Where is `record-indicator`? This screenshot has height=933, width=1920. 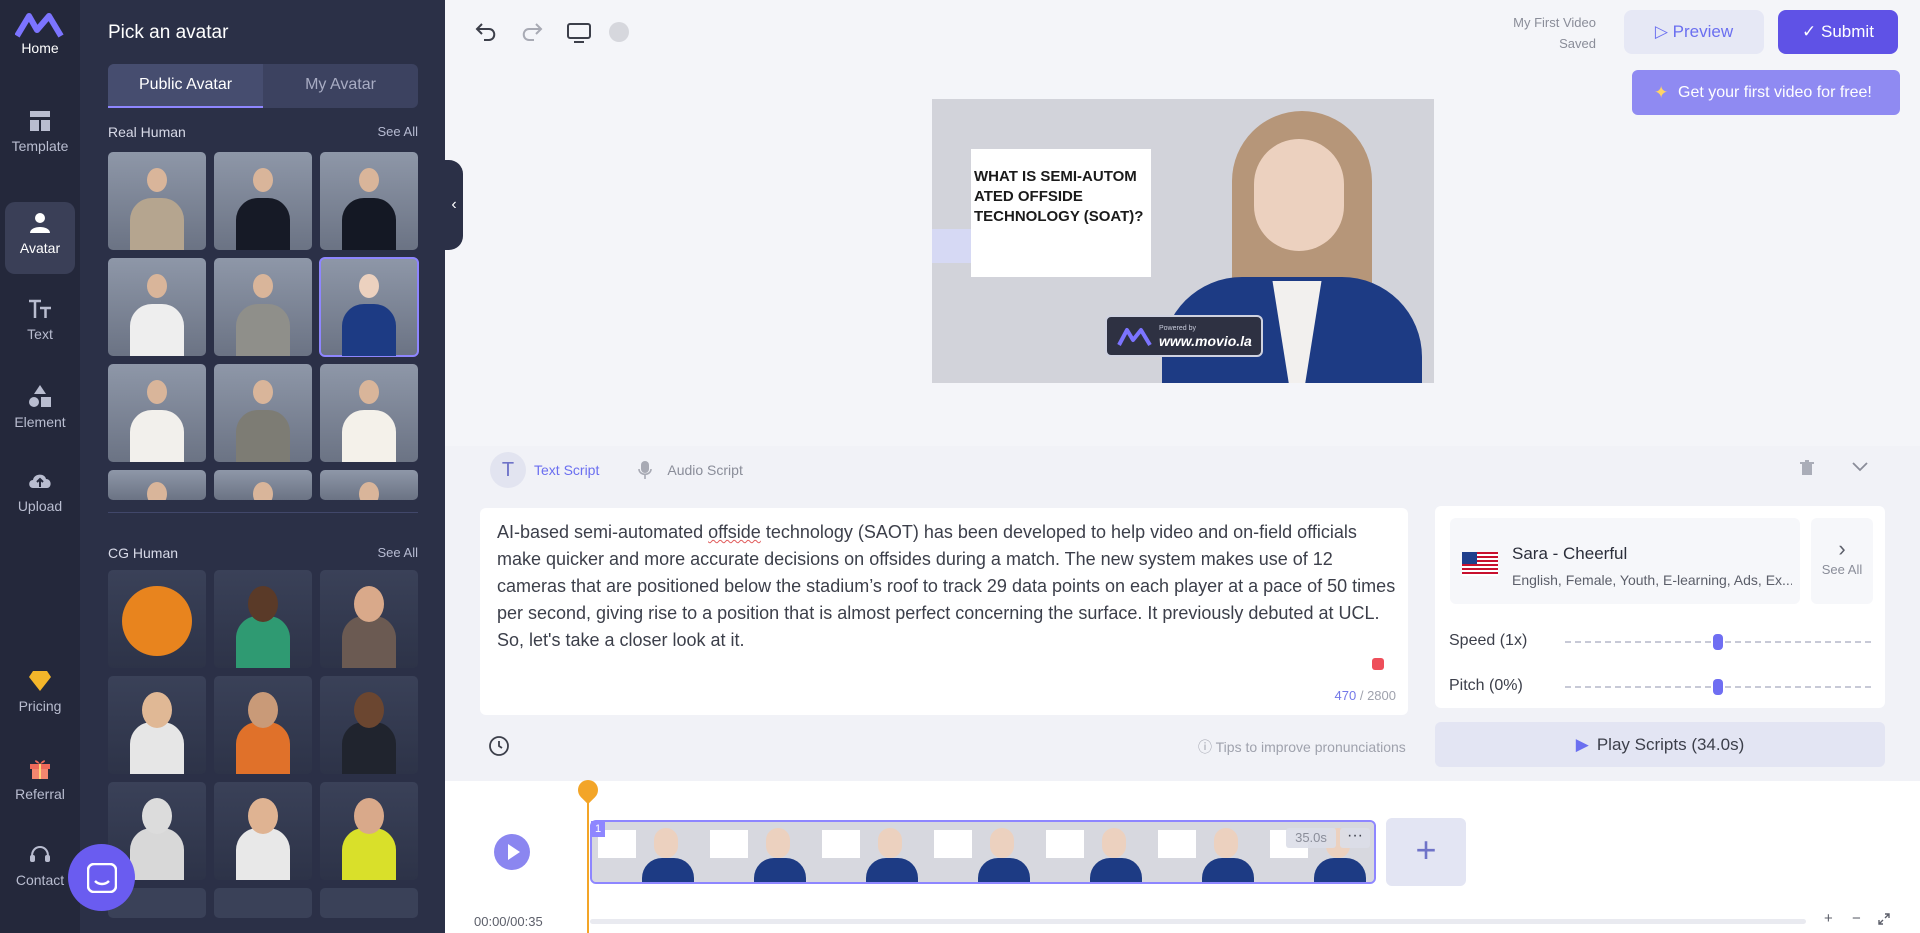
record-indicator is located at coordinates (1378, 664).